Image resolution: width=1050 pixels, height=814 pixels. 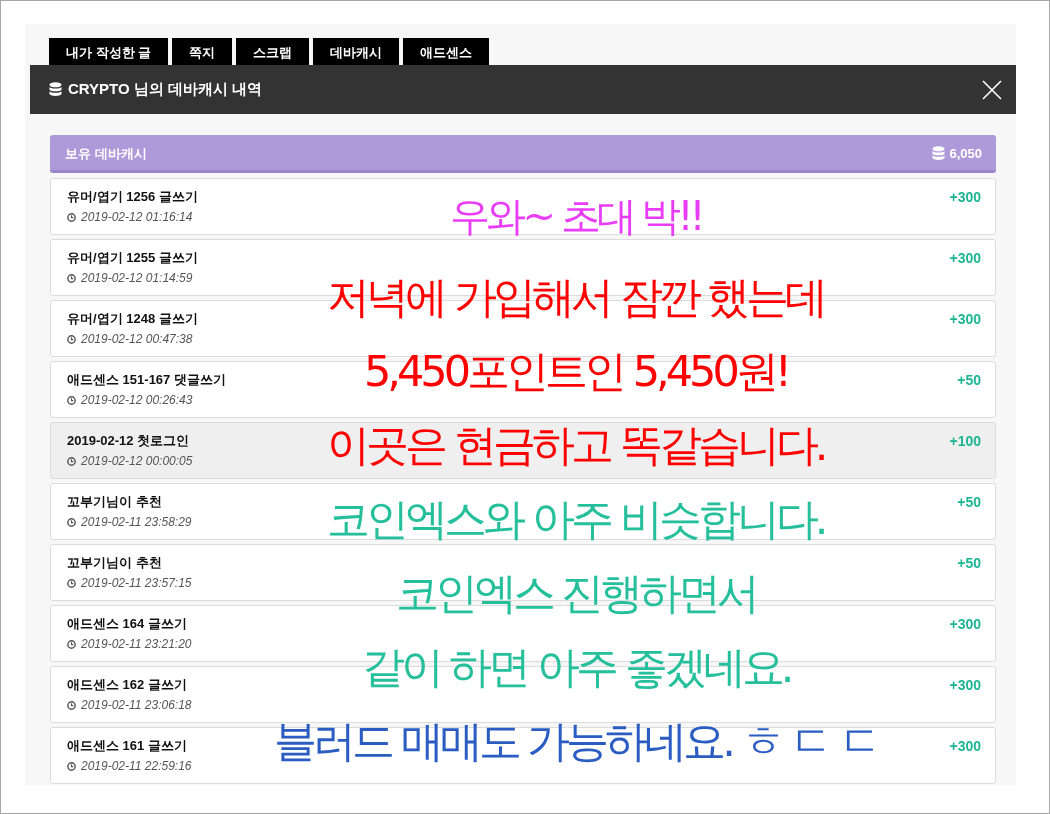 I want to click on close-button, so click(x=992, y=89).